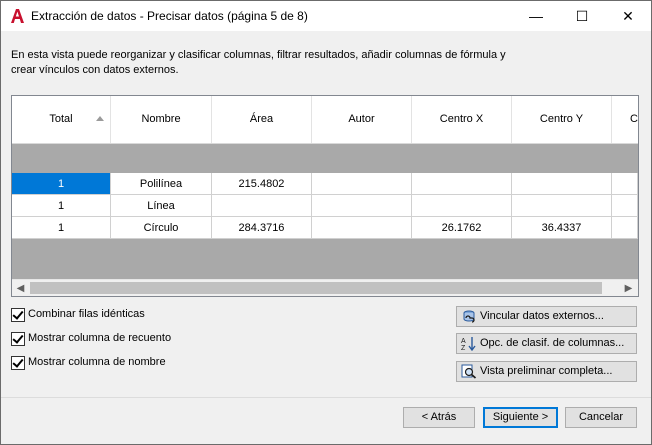 The height and width of the screenshot is (445, 652). I want to click on table-cell: 215.4802, so click(262, 184).